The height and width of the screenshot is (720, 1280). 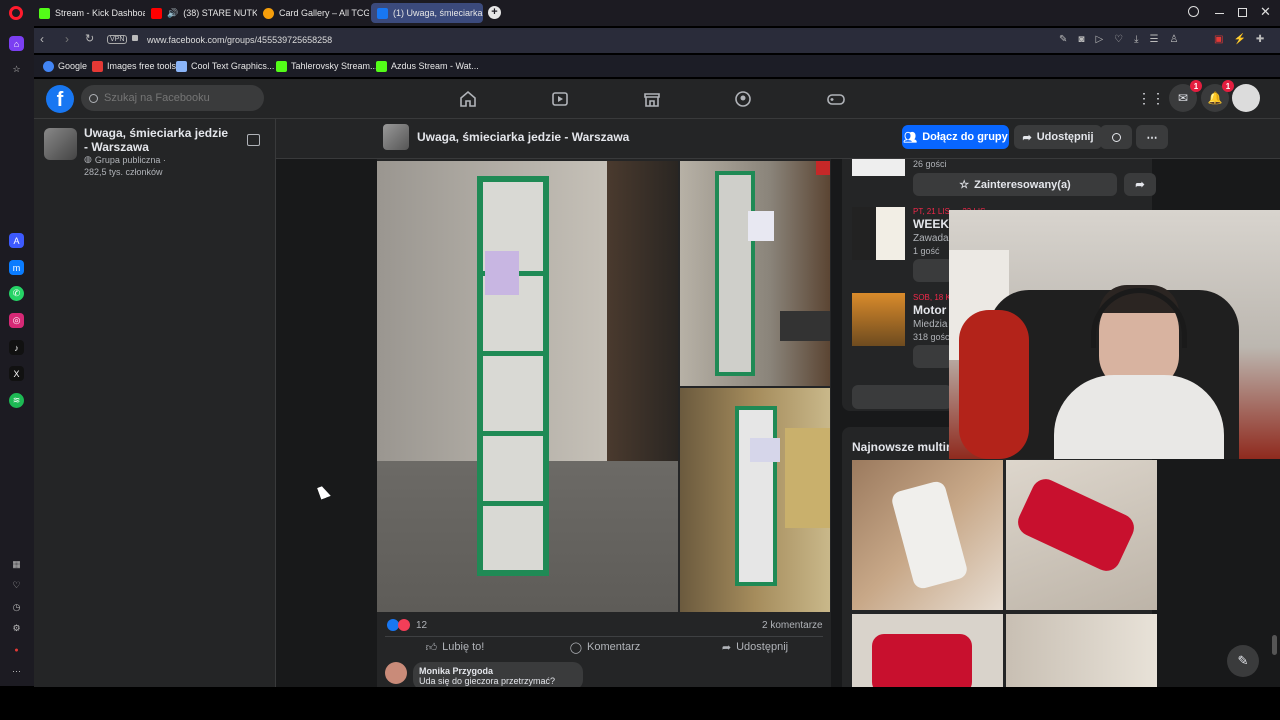 I want to click on tiktok-icon: ♪, so click(x=16, y=347).